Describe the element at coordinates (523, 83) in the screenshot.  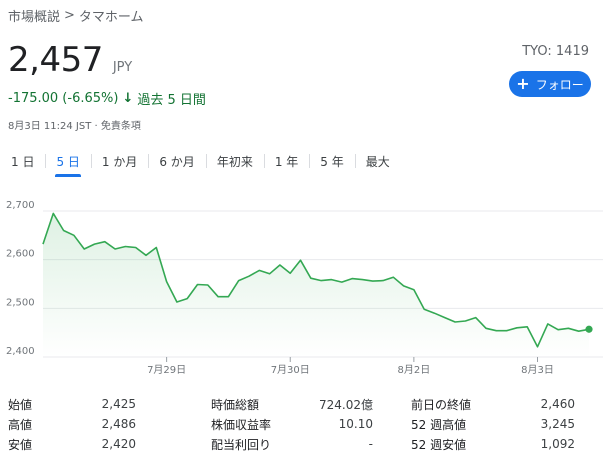
I see `plus-icon: +` at that location.